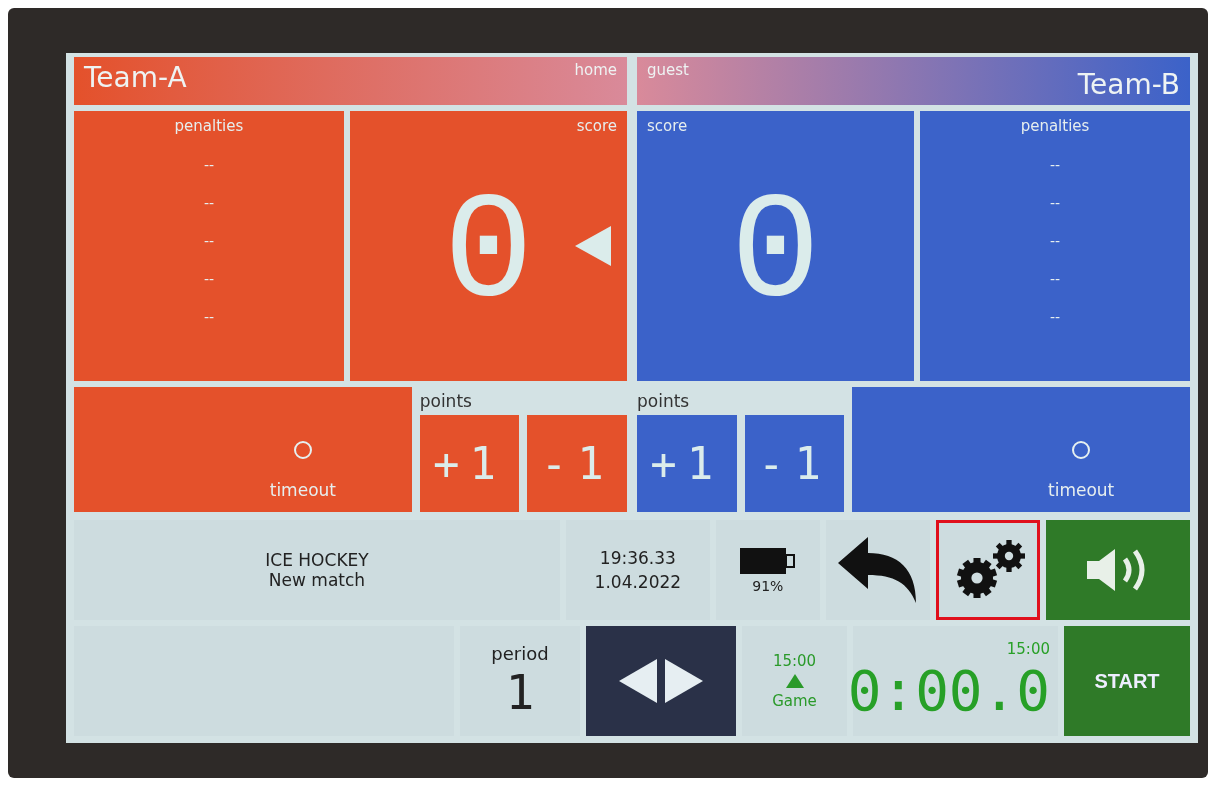 The height and width of the screenshot is (795, 1215). What do you see at coordinates (135, 77) in the screenshot?
I see `team-name: Team-A` at bounding box center [135, 77].